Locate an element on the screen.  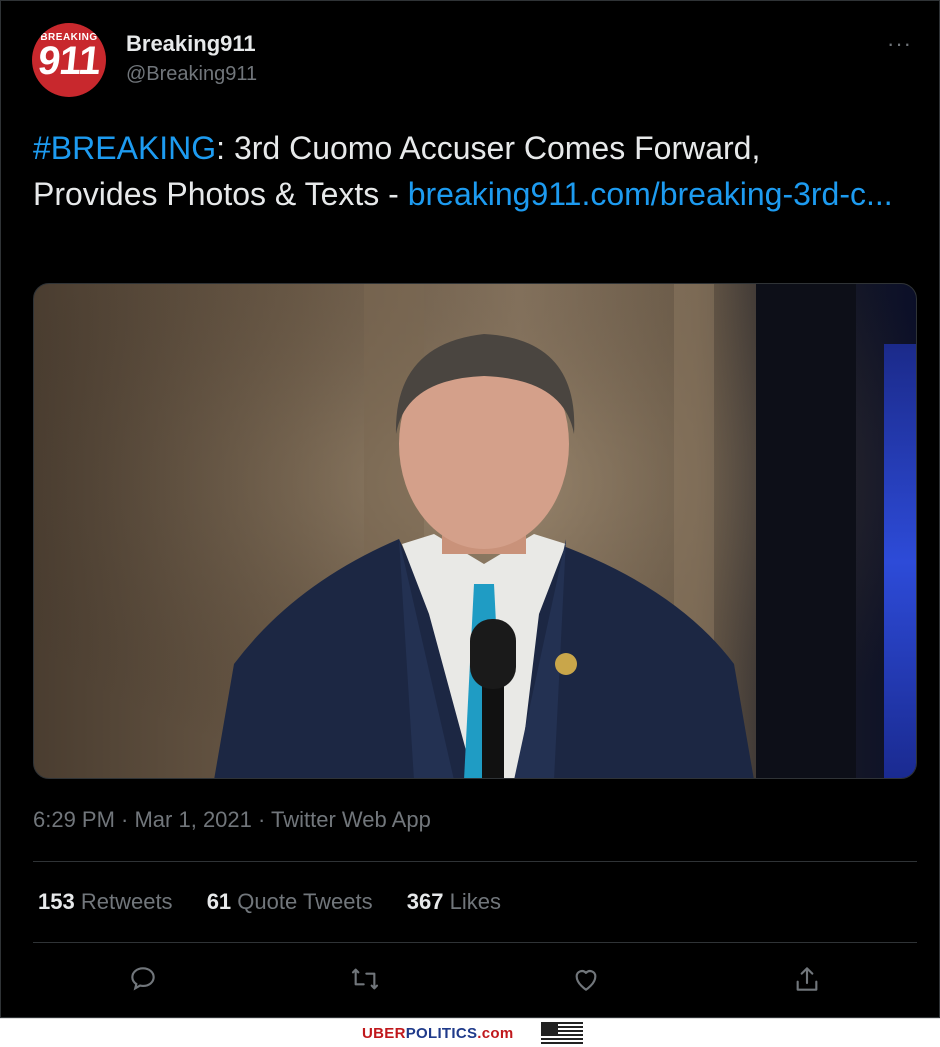
engagement-stats: 153 Retweets 61 Quote Tweets 367 Likes is located at coordinates (283, 902).